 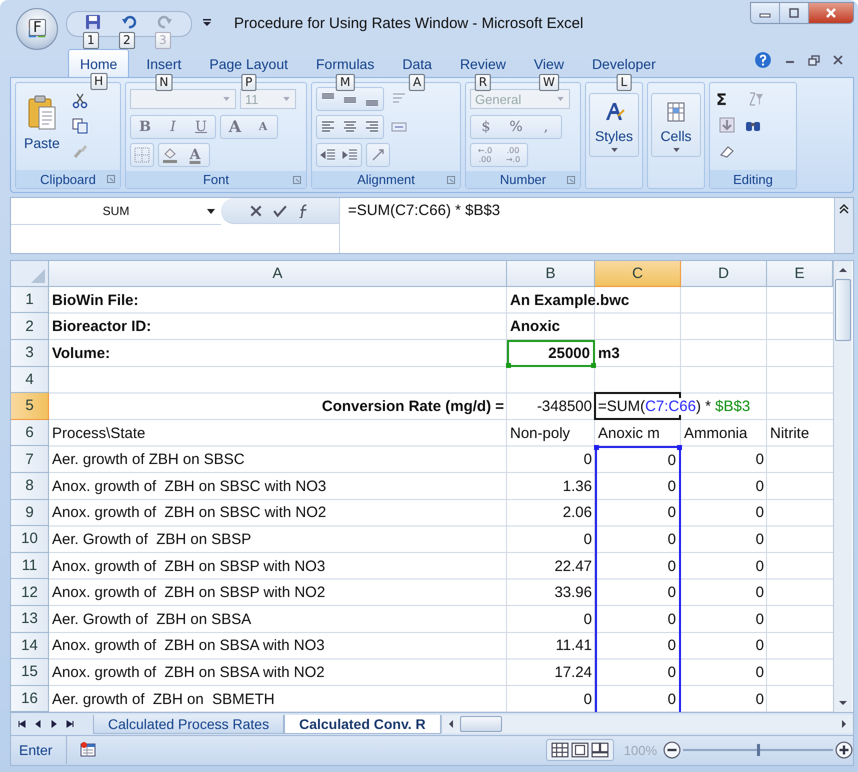 I want to click on keytip: R, so click(x=483, y=83).